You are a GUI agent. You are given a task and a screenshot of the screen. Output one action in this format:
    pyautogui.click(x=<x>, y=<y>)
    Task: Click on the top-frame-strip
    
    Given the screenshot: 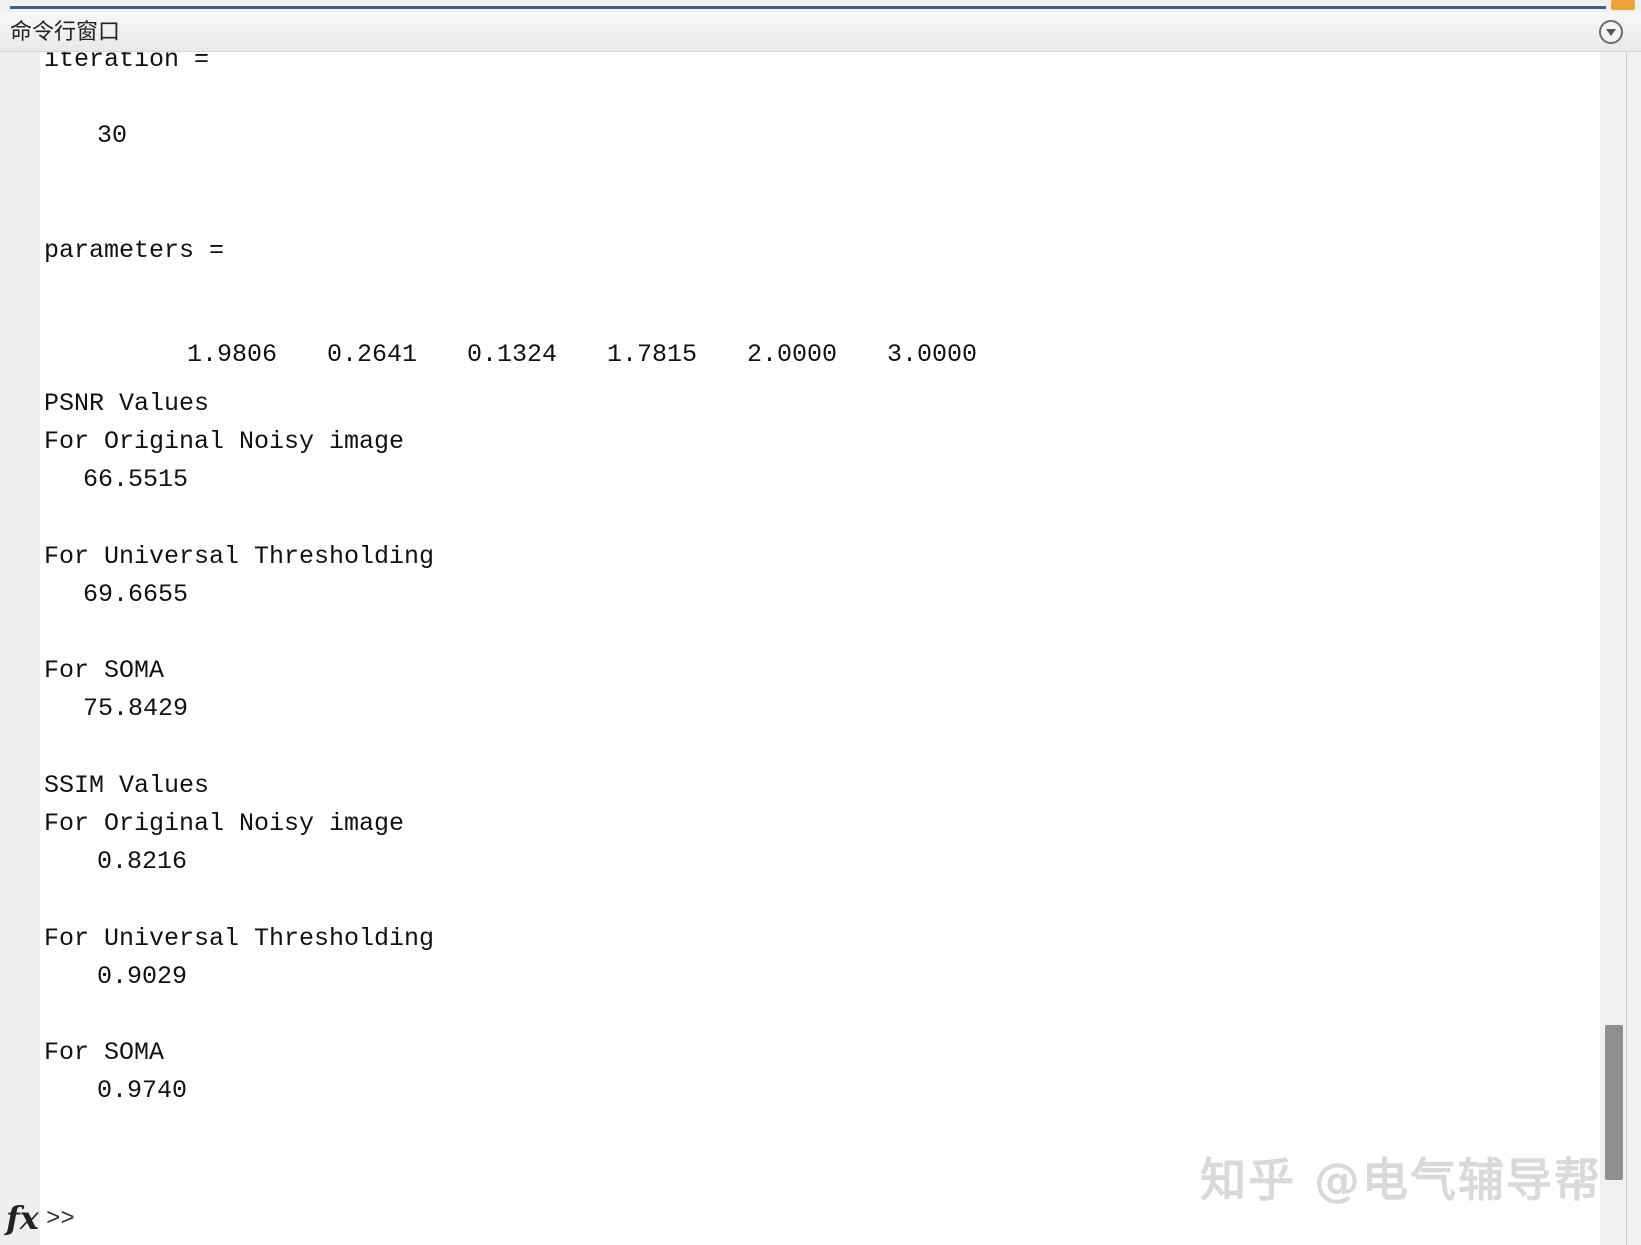 What is the action you would take?
    pyautogui.click(x=820, y=6)
    